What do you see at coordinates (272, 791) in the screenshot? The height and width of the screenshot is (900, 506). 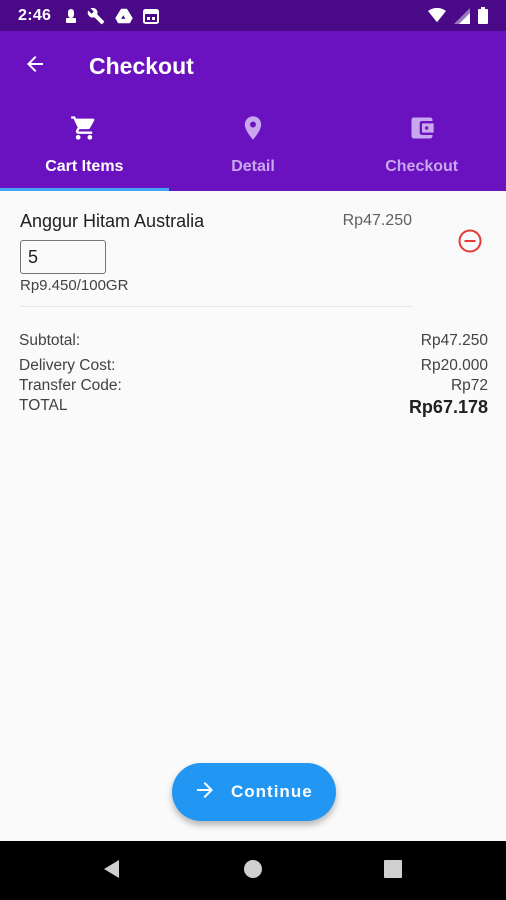 I see `continue-label: Continue` at bounding box center [272, 791].